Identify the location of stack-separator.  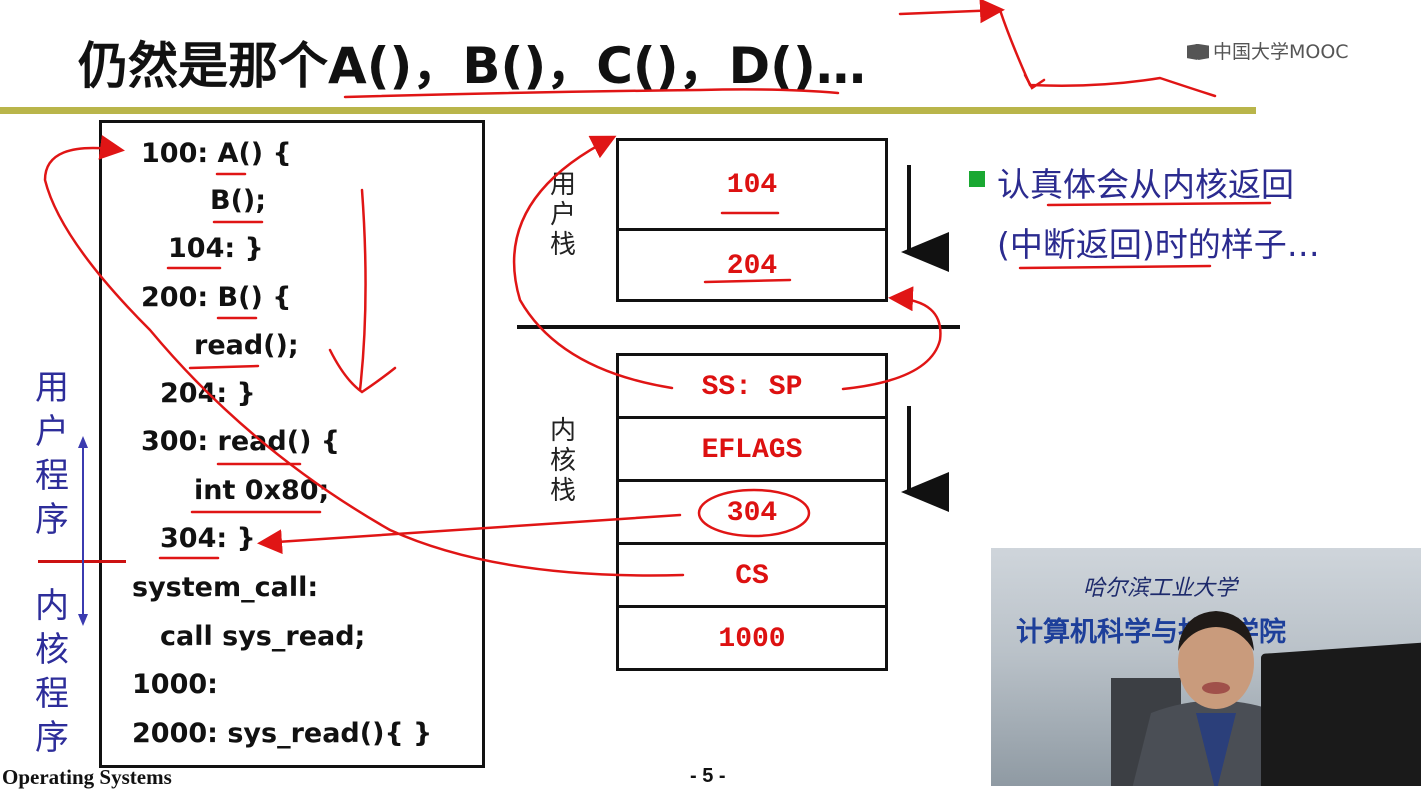
(738, 327).